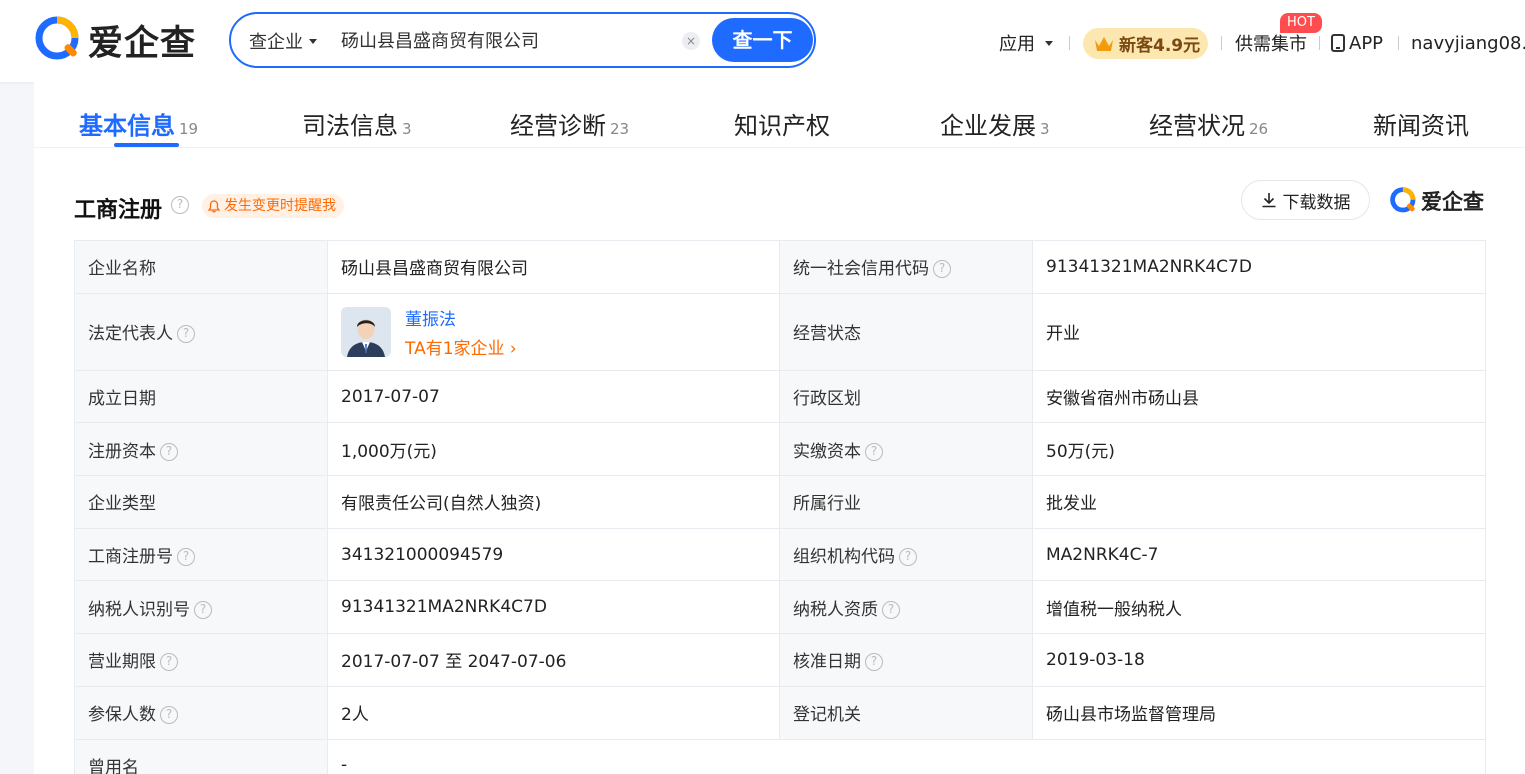 Image resolution: width=1525 pixels, height=774 pixels. Describe the element at coordinates (1259, 396) in the screenshot. I see `region-value: 安徽省宿州市砀山县` at that location.